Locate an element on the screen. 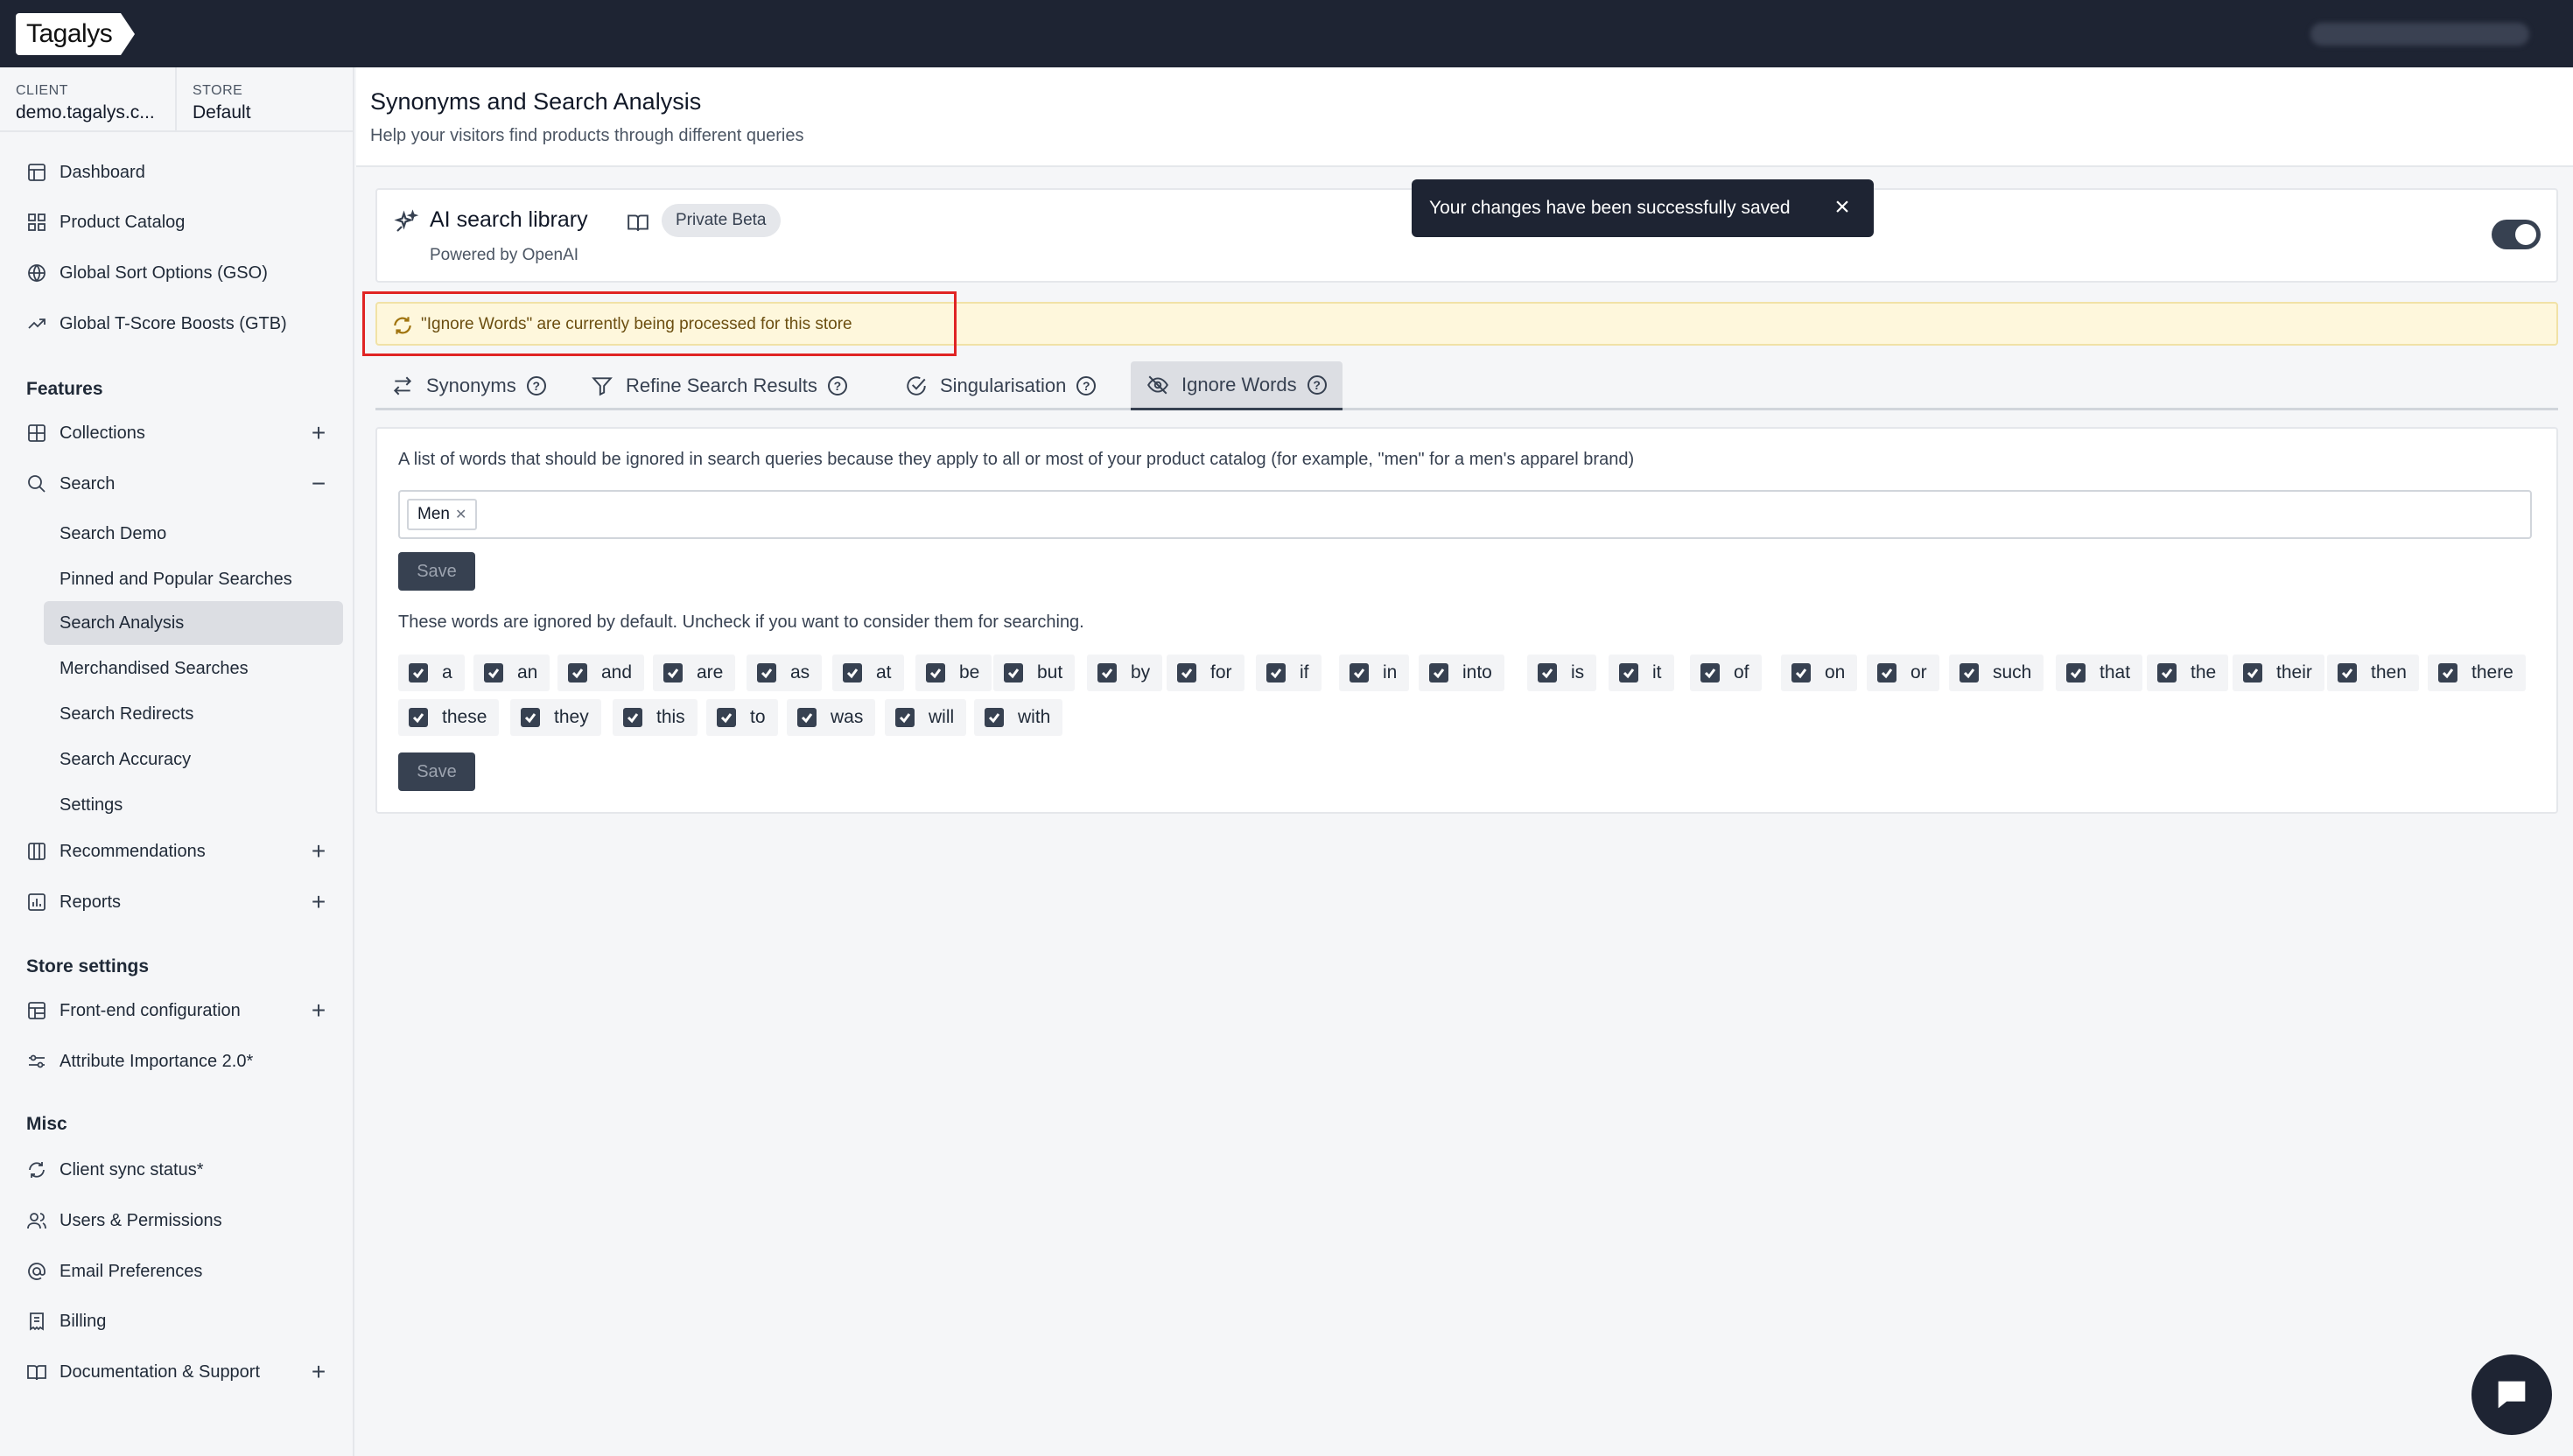  sidebar-item-recommendations: Recommendations is located at coordinates (116, 851).